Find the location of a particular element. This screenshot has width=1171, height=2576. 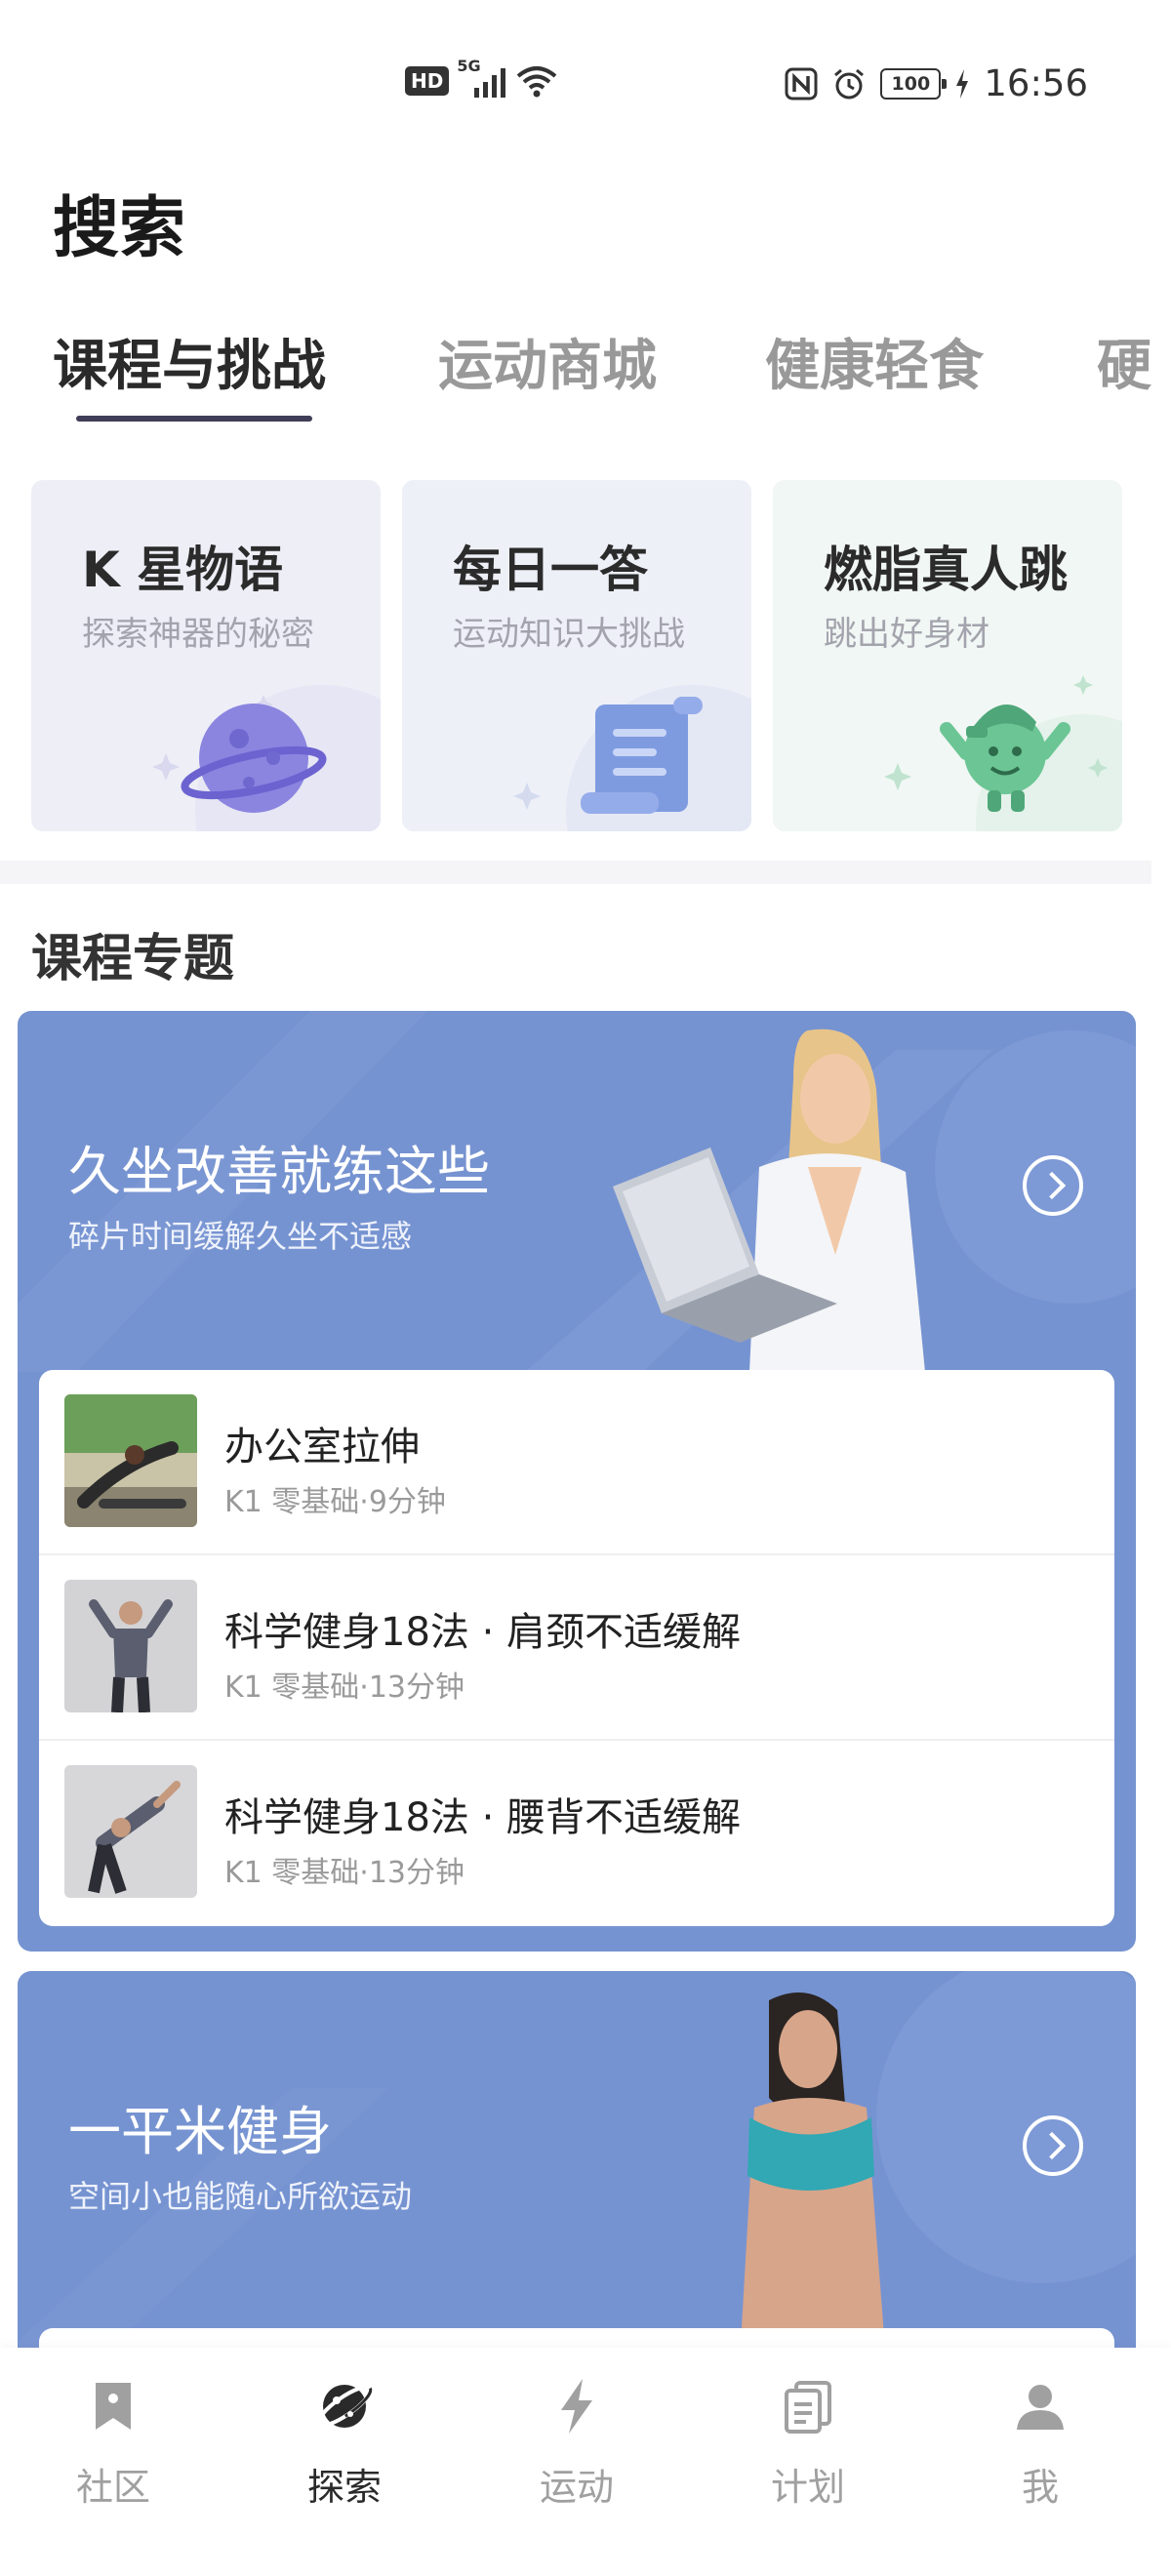

hd-badge: HD is located at coordinates (427, 81).